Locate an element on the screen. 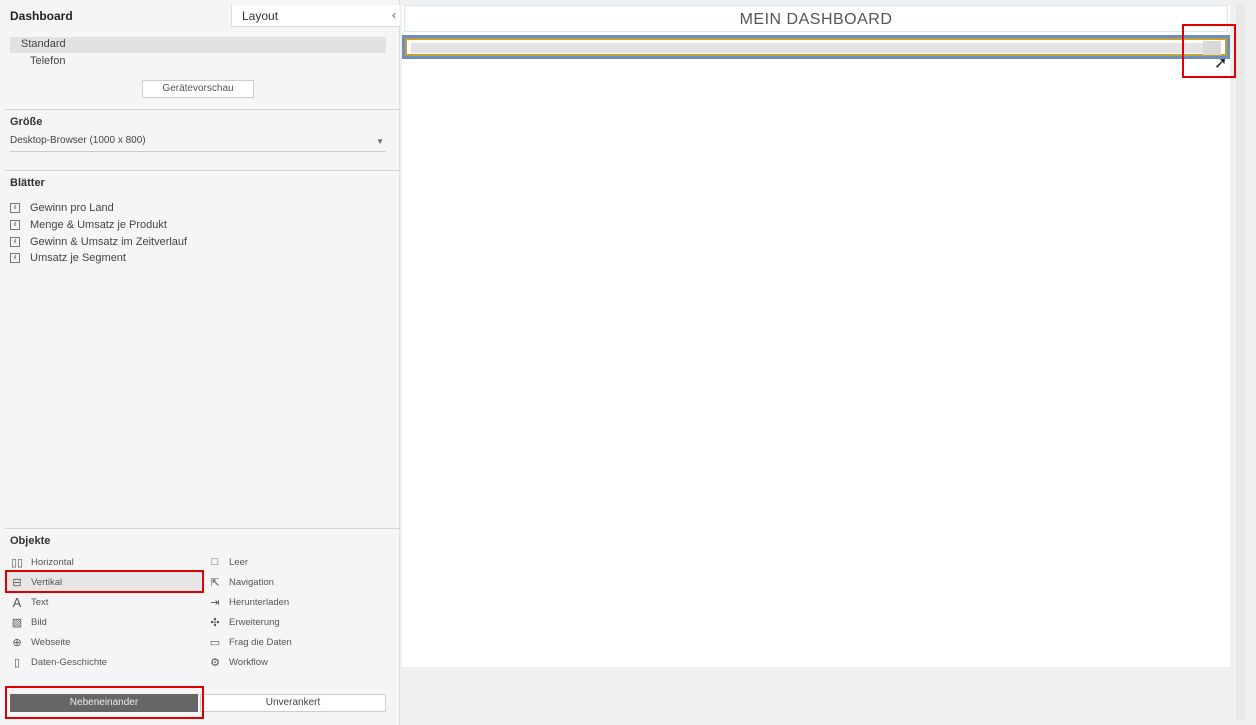 This screenshot has height=725, width=1256. object-frag-die-daten: ▭ Frag die Daten is located at coordinates (250, 642).